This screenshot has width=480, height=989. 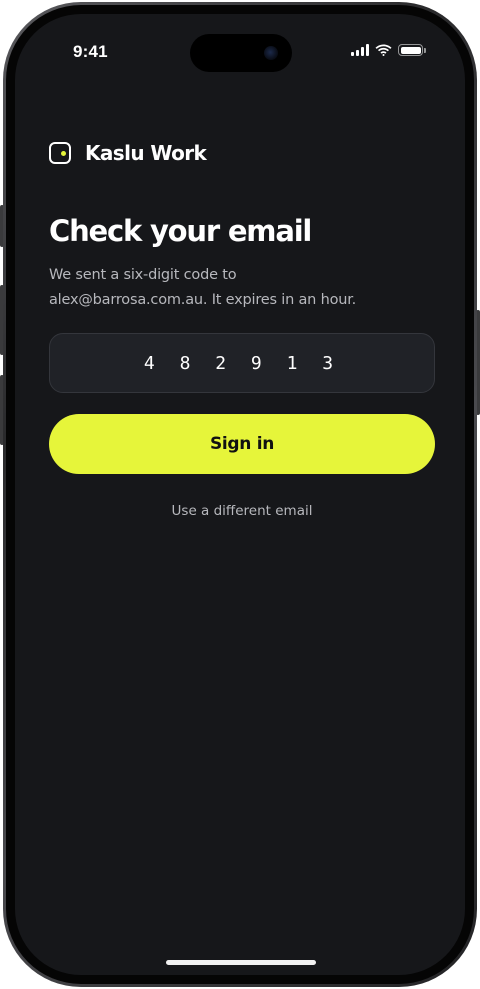 What do you see at coordinates (242, 511) in the screenshot?
I see `use-different-email-link: Use a different email` at bounding box center [242, 511].